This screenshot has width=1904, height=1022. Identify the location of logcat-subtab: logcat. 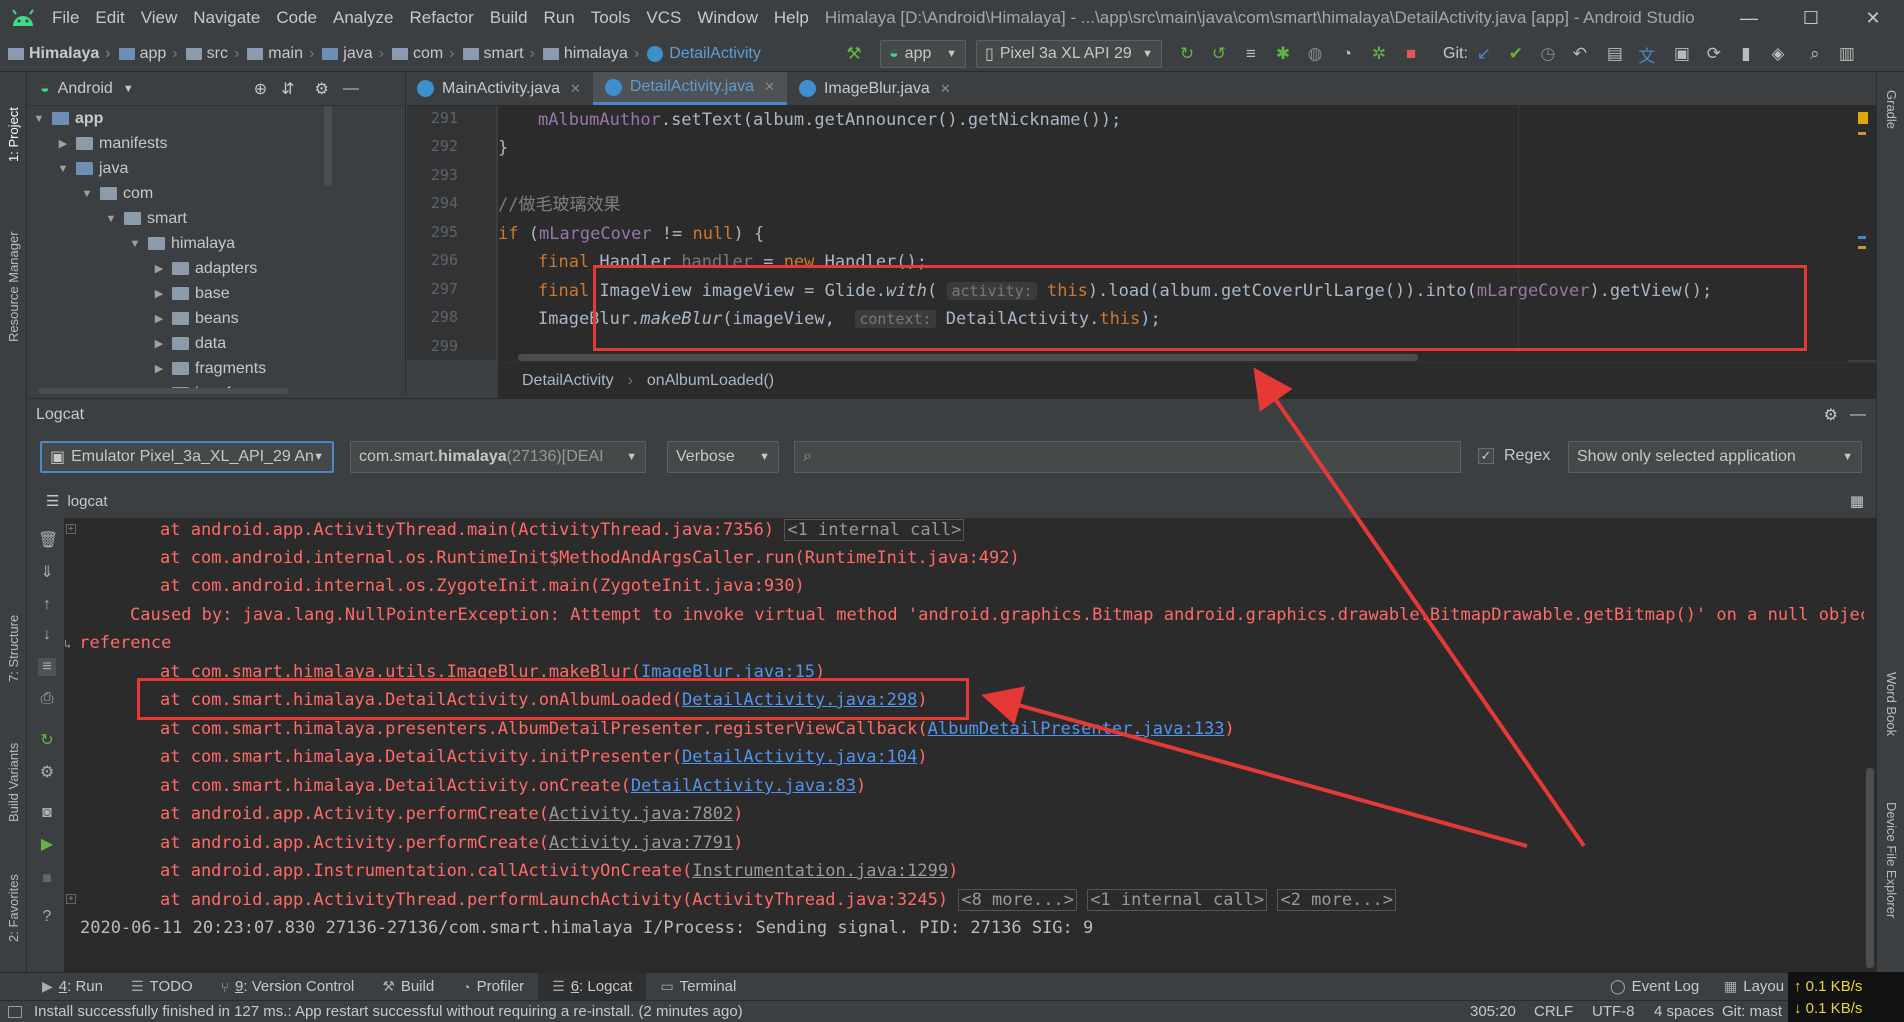
(87, 501).